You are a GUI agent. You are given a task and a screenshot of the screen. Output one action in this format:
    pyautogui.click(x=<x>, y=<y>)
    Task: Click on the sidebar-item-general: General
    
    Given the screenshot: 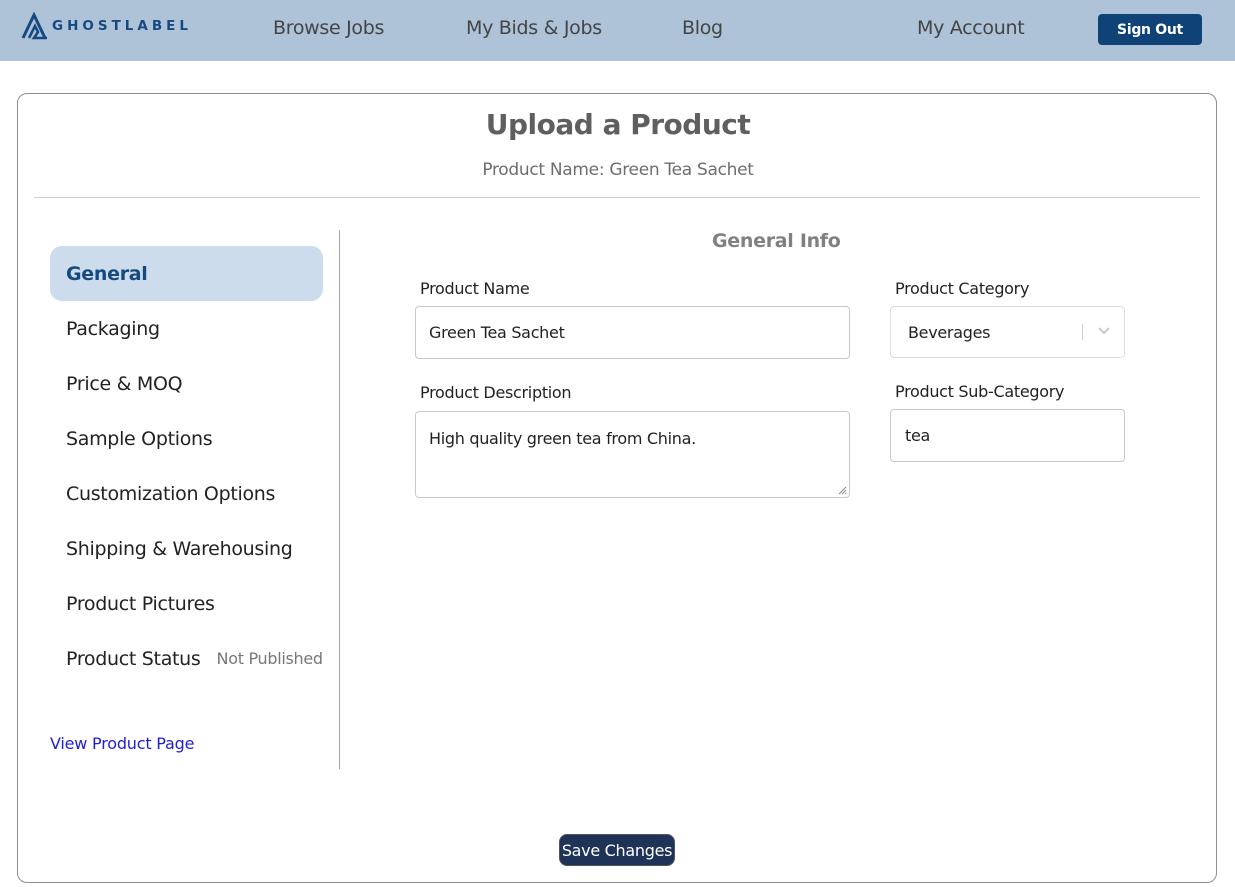 What is the action you would take?
    pyautogui.click(x=186, y=273)
    